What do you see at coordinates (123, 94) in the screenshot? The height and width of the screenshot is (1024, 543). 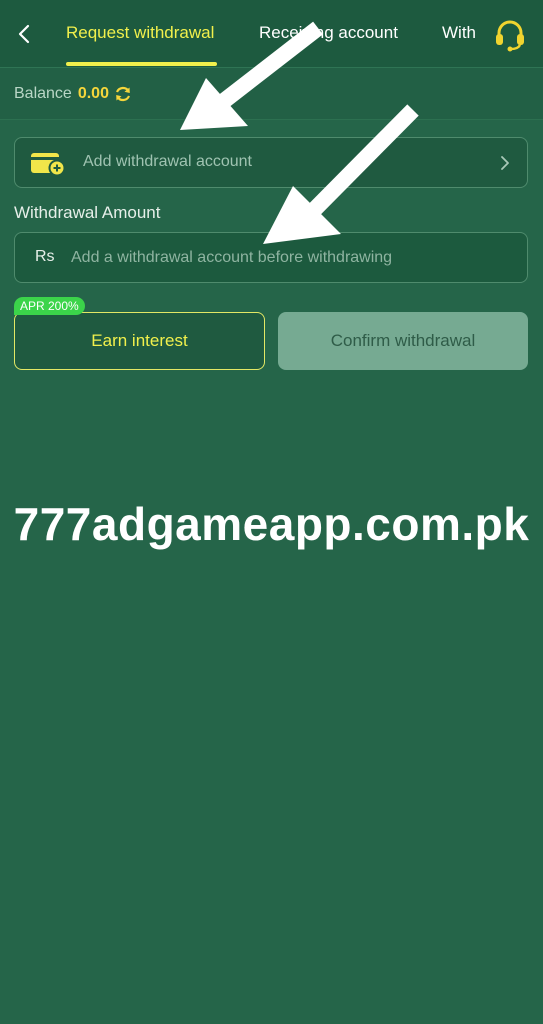 I see `refresh-icon` at bounding box center [123, 94].